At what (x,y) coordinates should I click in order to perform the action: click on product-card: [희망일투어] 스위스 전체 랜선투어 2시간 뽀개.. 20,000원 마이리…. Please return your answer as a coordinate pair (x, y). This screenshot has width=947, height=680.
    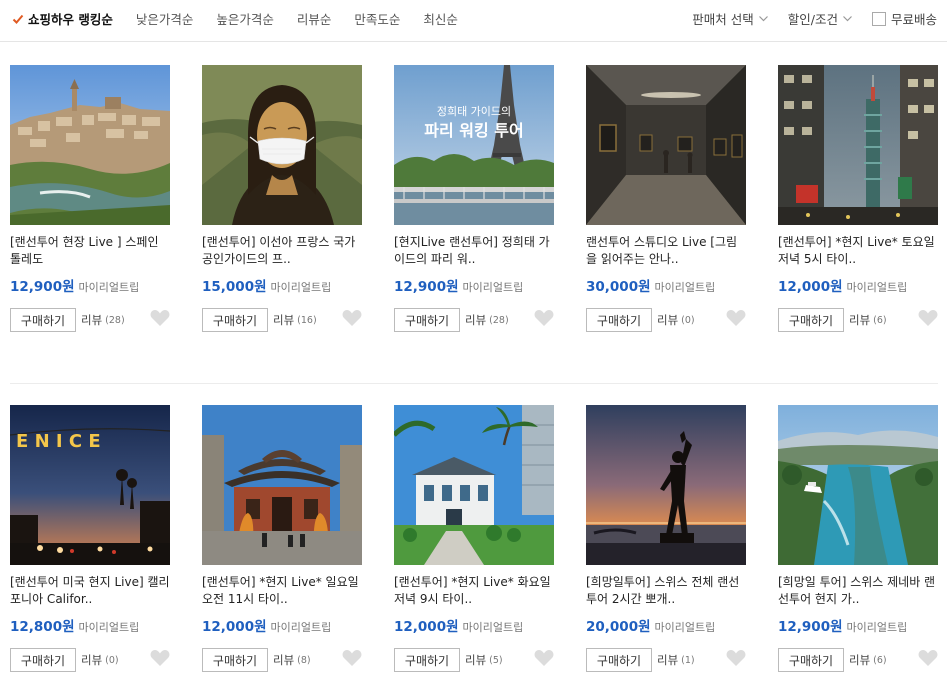
    Looking at the image, I should click on (666, 538).